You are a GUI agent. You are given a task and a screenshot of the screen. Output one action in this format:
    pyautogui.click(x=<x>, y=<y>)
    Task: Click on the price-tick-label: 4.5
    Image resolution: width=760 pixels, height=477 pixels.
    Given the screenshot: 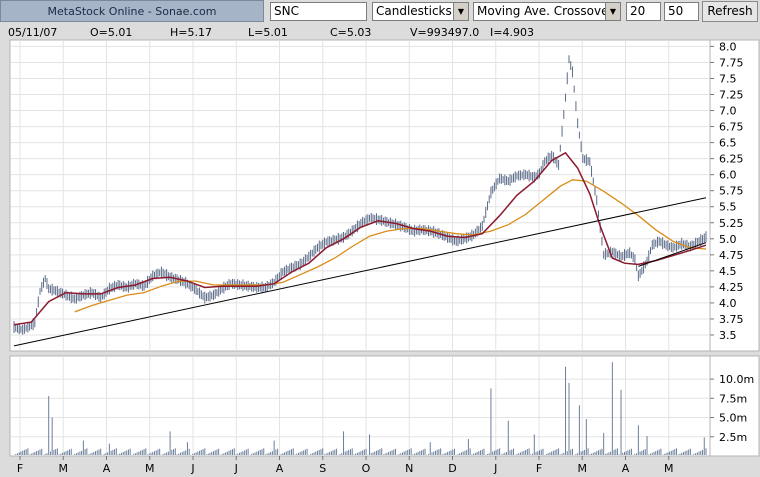 What is the action you would take?
    pyautogui.click(x=728, y=271)
    